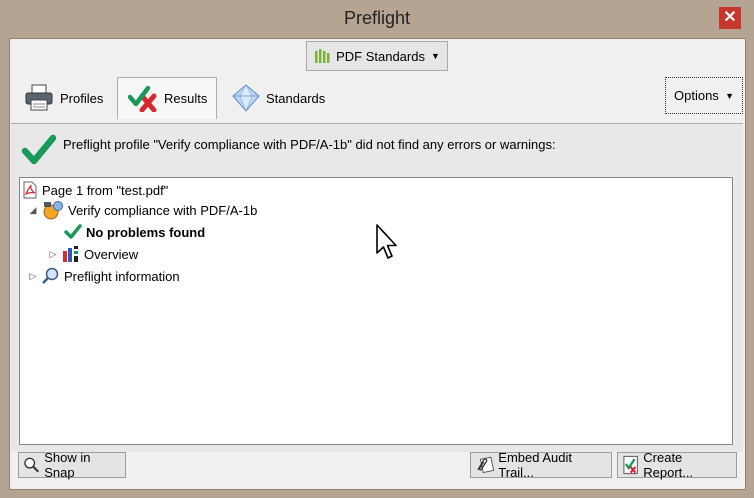 This screenshot has width=754, height=498. I want to click on show-in-snap-label: Show in Snap, so click(67, 465).